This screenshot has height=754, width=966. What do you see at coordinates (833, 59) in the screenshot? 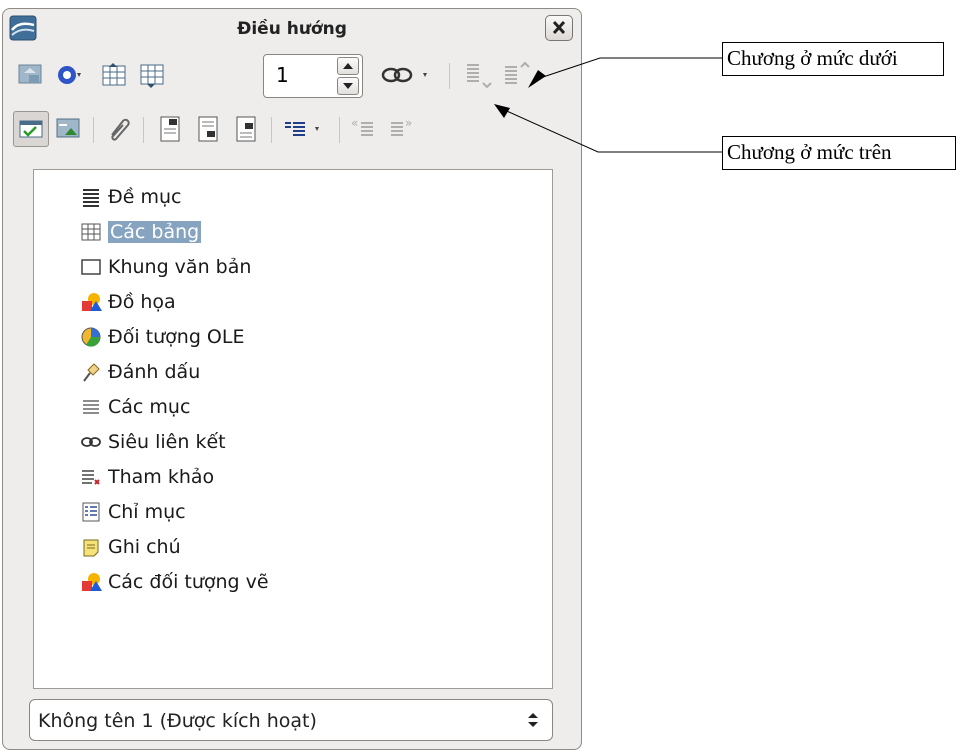
I see `callout-demote-chapter: Chương ở mức dưới` at bounding box center [833, 59].